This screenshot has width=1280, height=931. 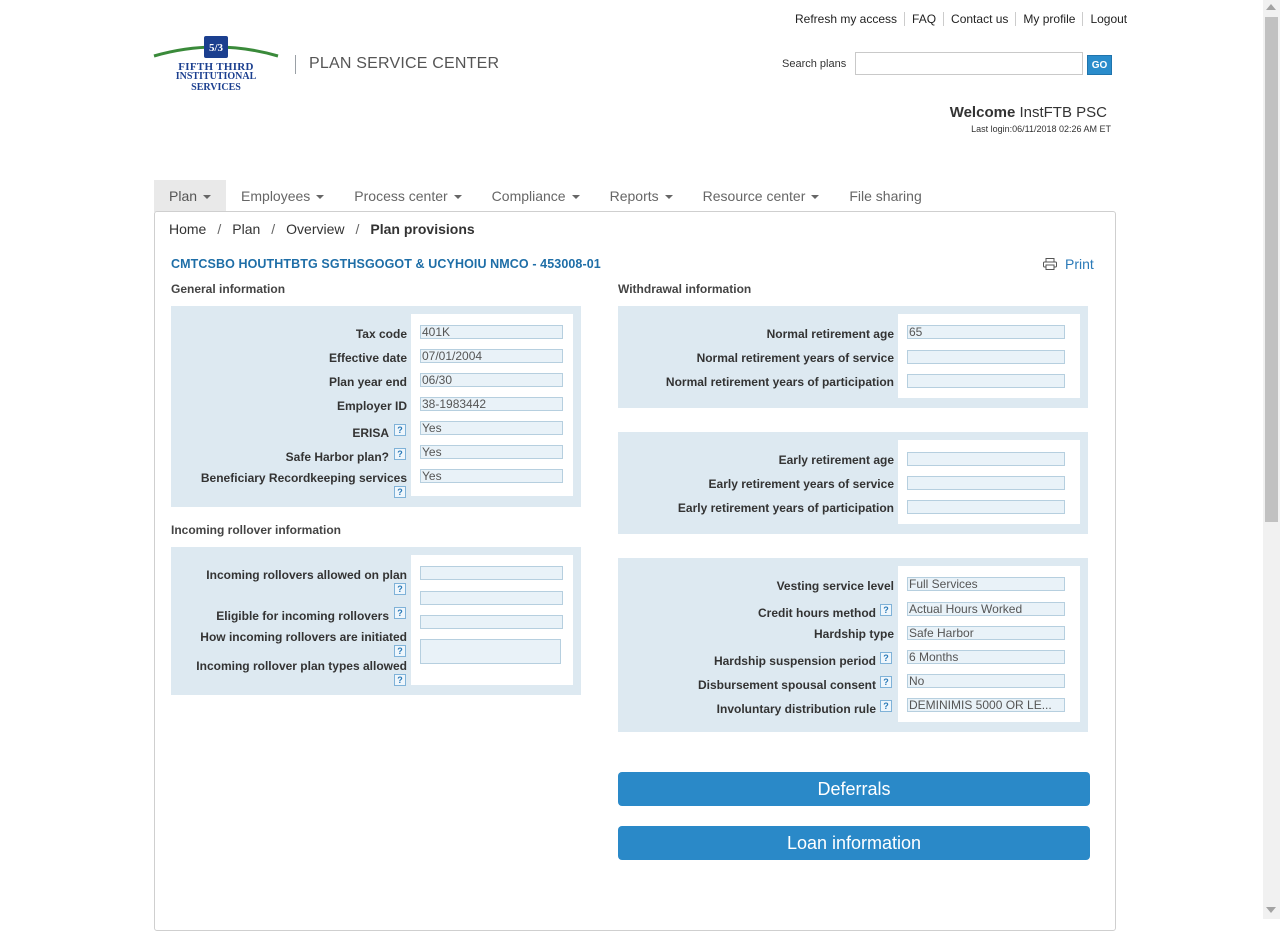 I want to click on employer-id-label: Employer ID, so click(x=371, y=406).